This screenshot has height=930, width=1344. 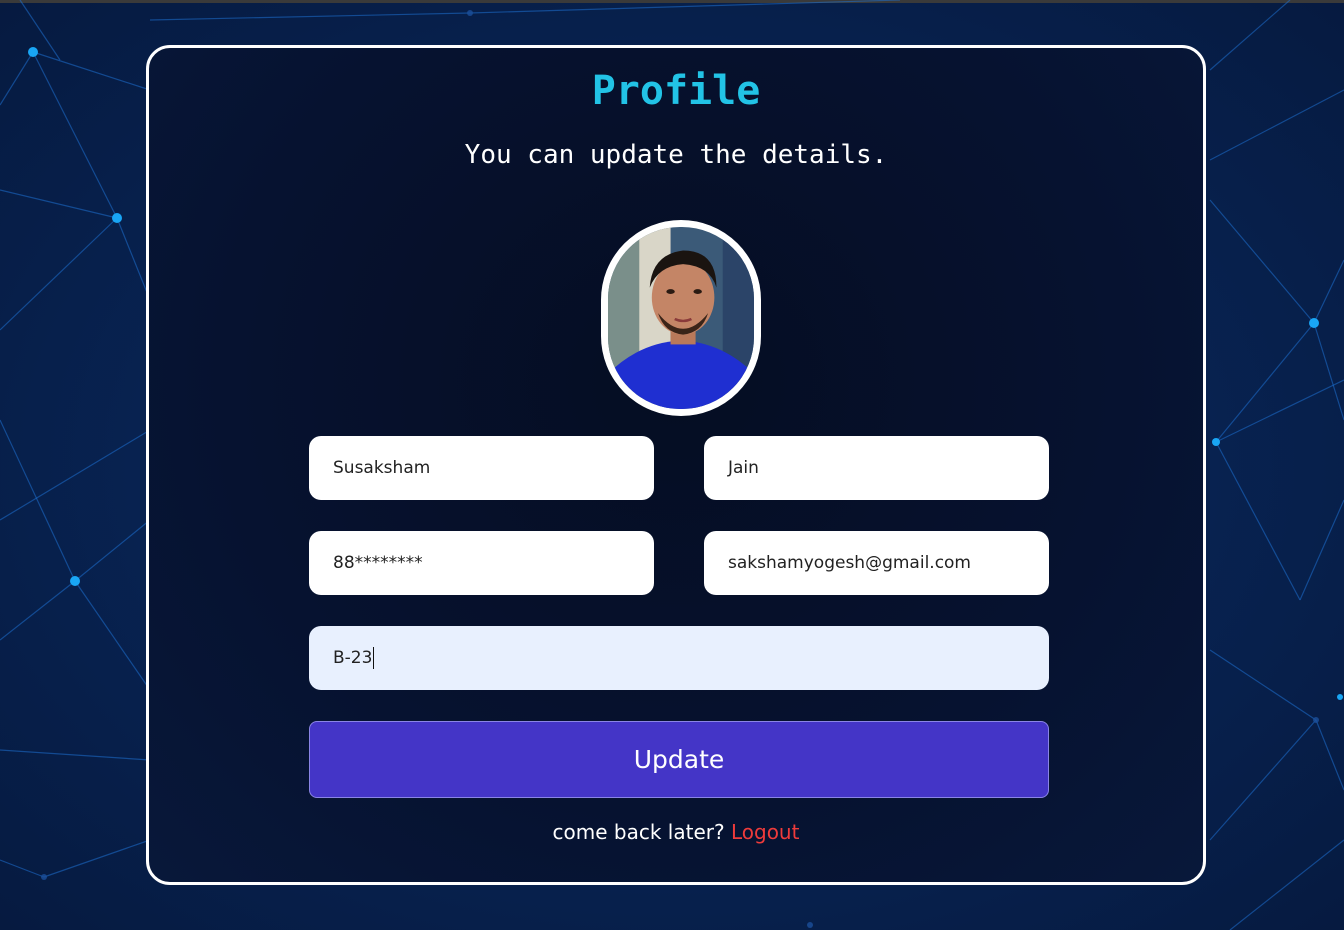 I want to click on phone-field: 88********, so click(x=481, y=563).